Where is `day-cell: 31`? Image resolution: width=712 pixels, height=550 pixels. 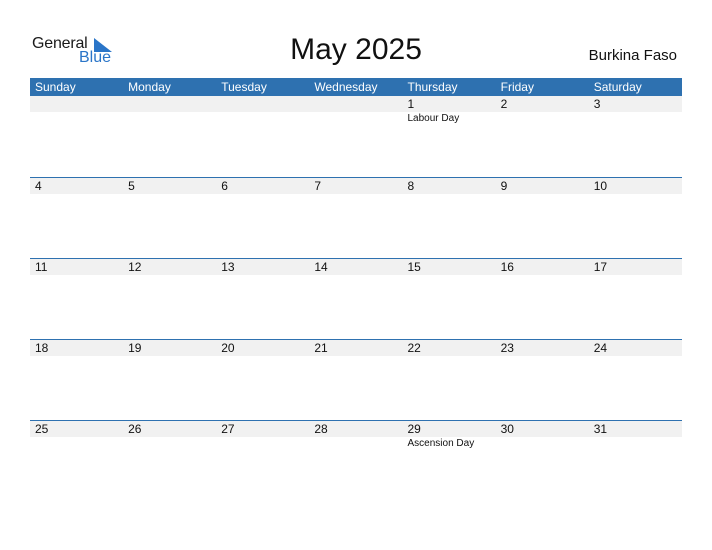 day-cell: 31 is located at coordinates (635, 436).